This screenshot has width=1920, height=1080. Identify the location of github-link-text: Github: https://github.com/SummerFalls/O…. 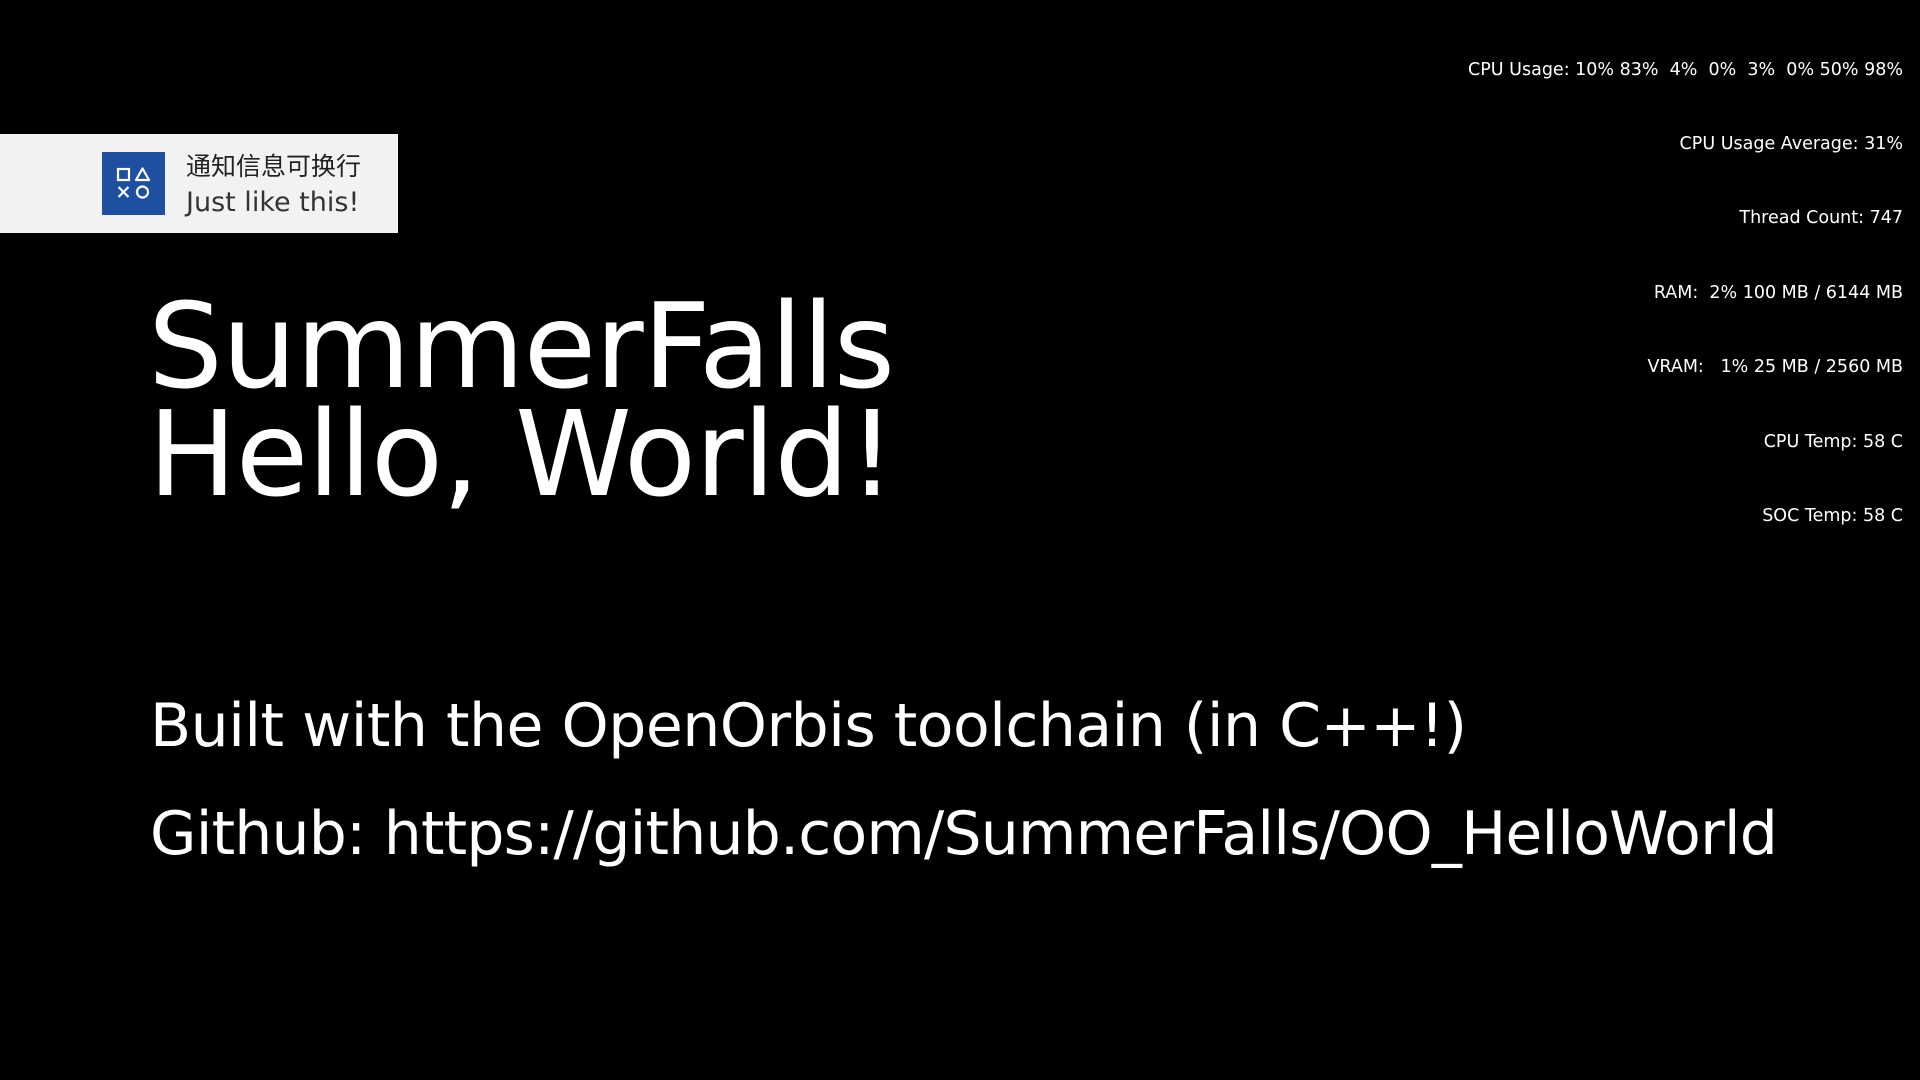
(964, 834).